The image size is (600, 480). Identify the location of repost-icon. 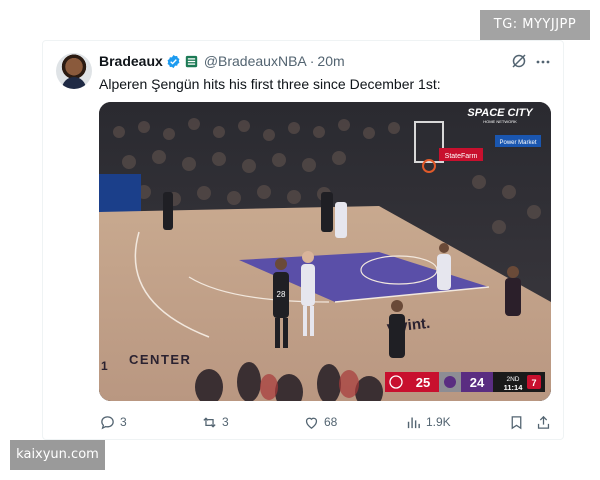
(209, 422).